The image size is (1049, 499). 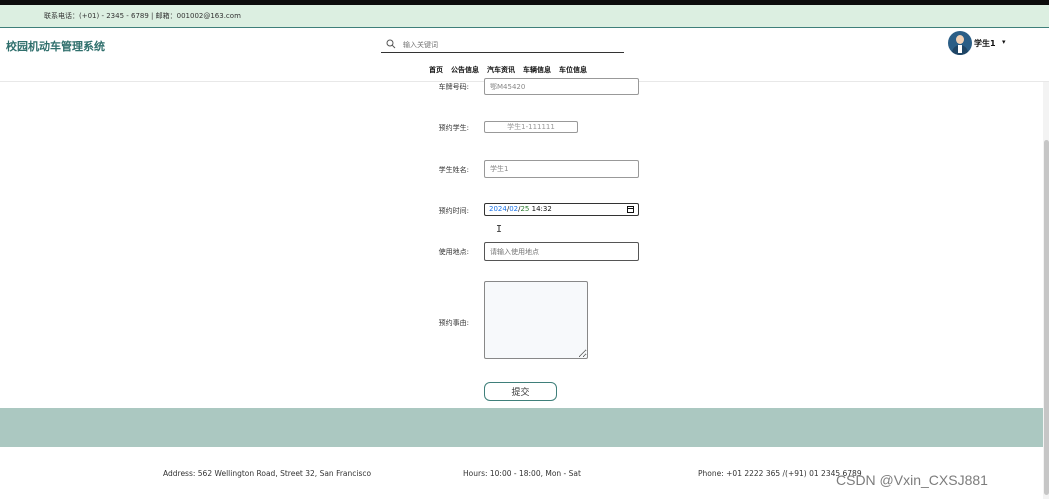 What do you see at coordinates (630, 209) in the screenshot?
I see `calendar-icon` at bounding box center [630, 209].